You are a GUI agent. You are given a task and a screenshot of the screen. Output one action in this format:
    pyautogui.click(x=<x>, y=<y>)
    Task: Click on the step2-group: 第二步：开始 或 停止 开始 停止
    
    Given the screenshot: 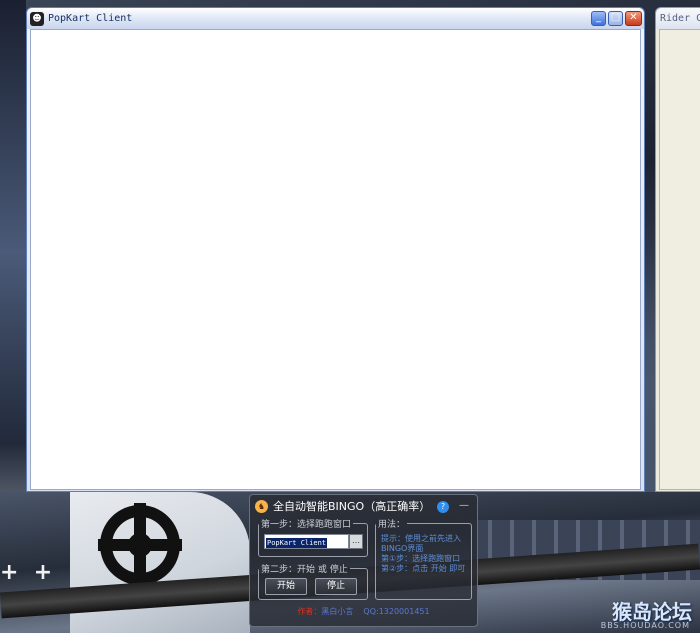 What is the action you would take?
    pyautogui.click(x=313, y=581)
    